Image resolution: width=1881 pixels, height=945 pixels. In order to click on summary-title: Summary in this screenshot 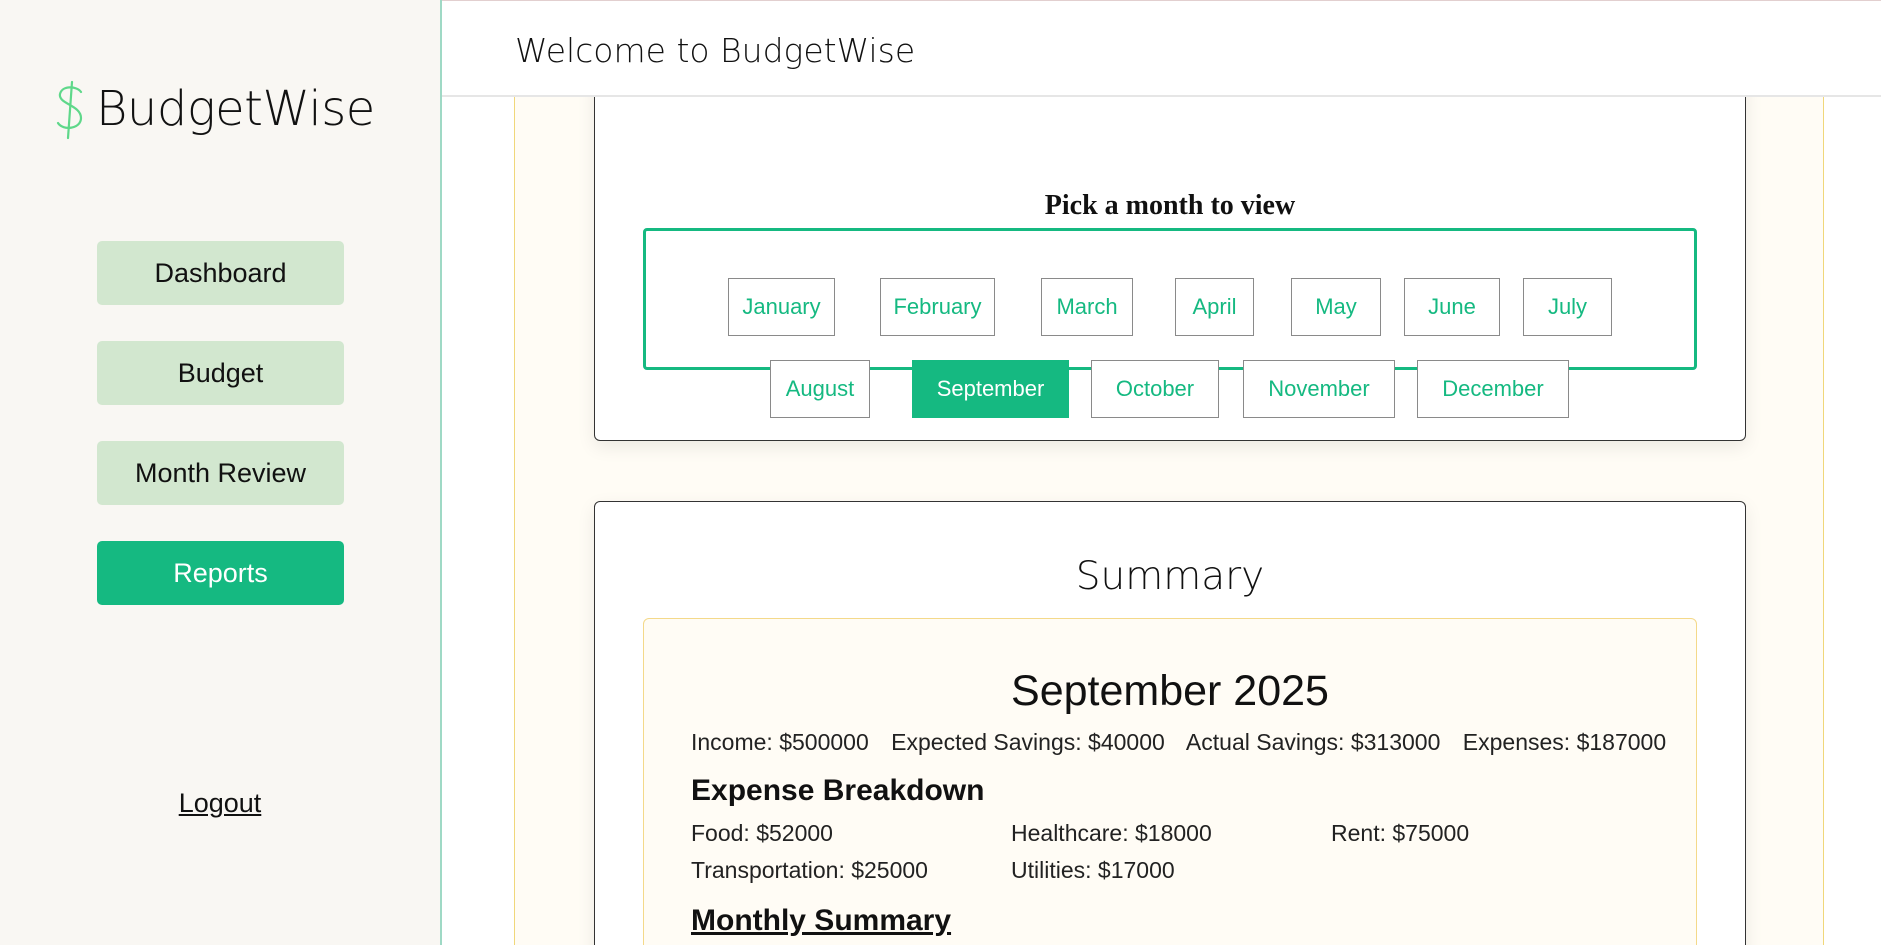, I will do `click(1170, 576)`.